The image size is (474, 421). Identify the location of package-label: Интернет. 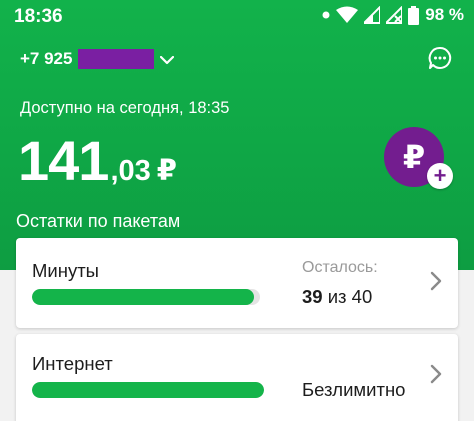
(72, 363).